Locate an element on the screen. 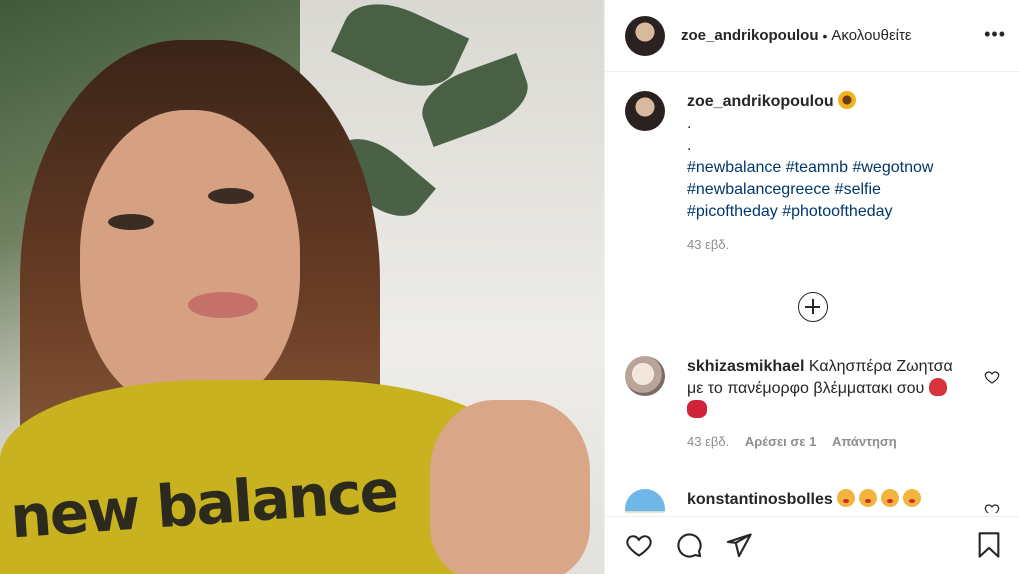 This screenshot has width=1019, height=574. sunflower-icon is located at coordinates (847, 100).